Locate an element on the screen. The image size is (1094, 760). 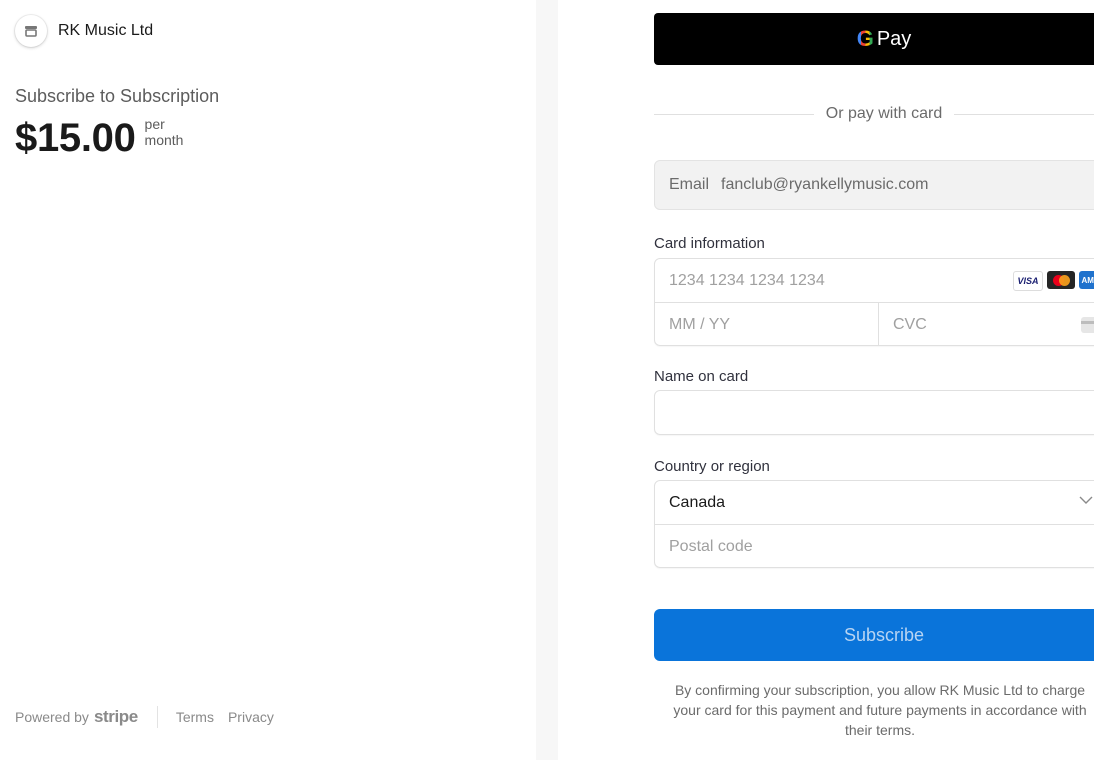
card-number-input: 1234 1234 1234 1234 VISA AMEX is located at coordinates (874, 281).